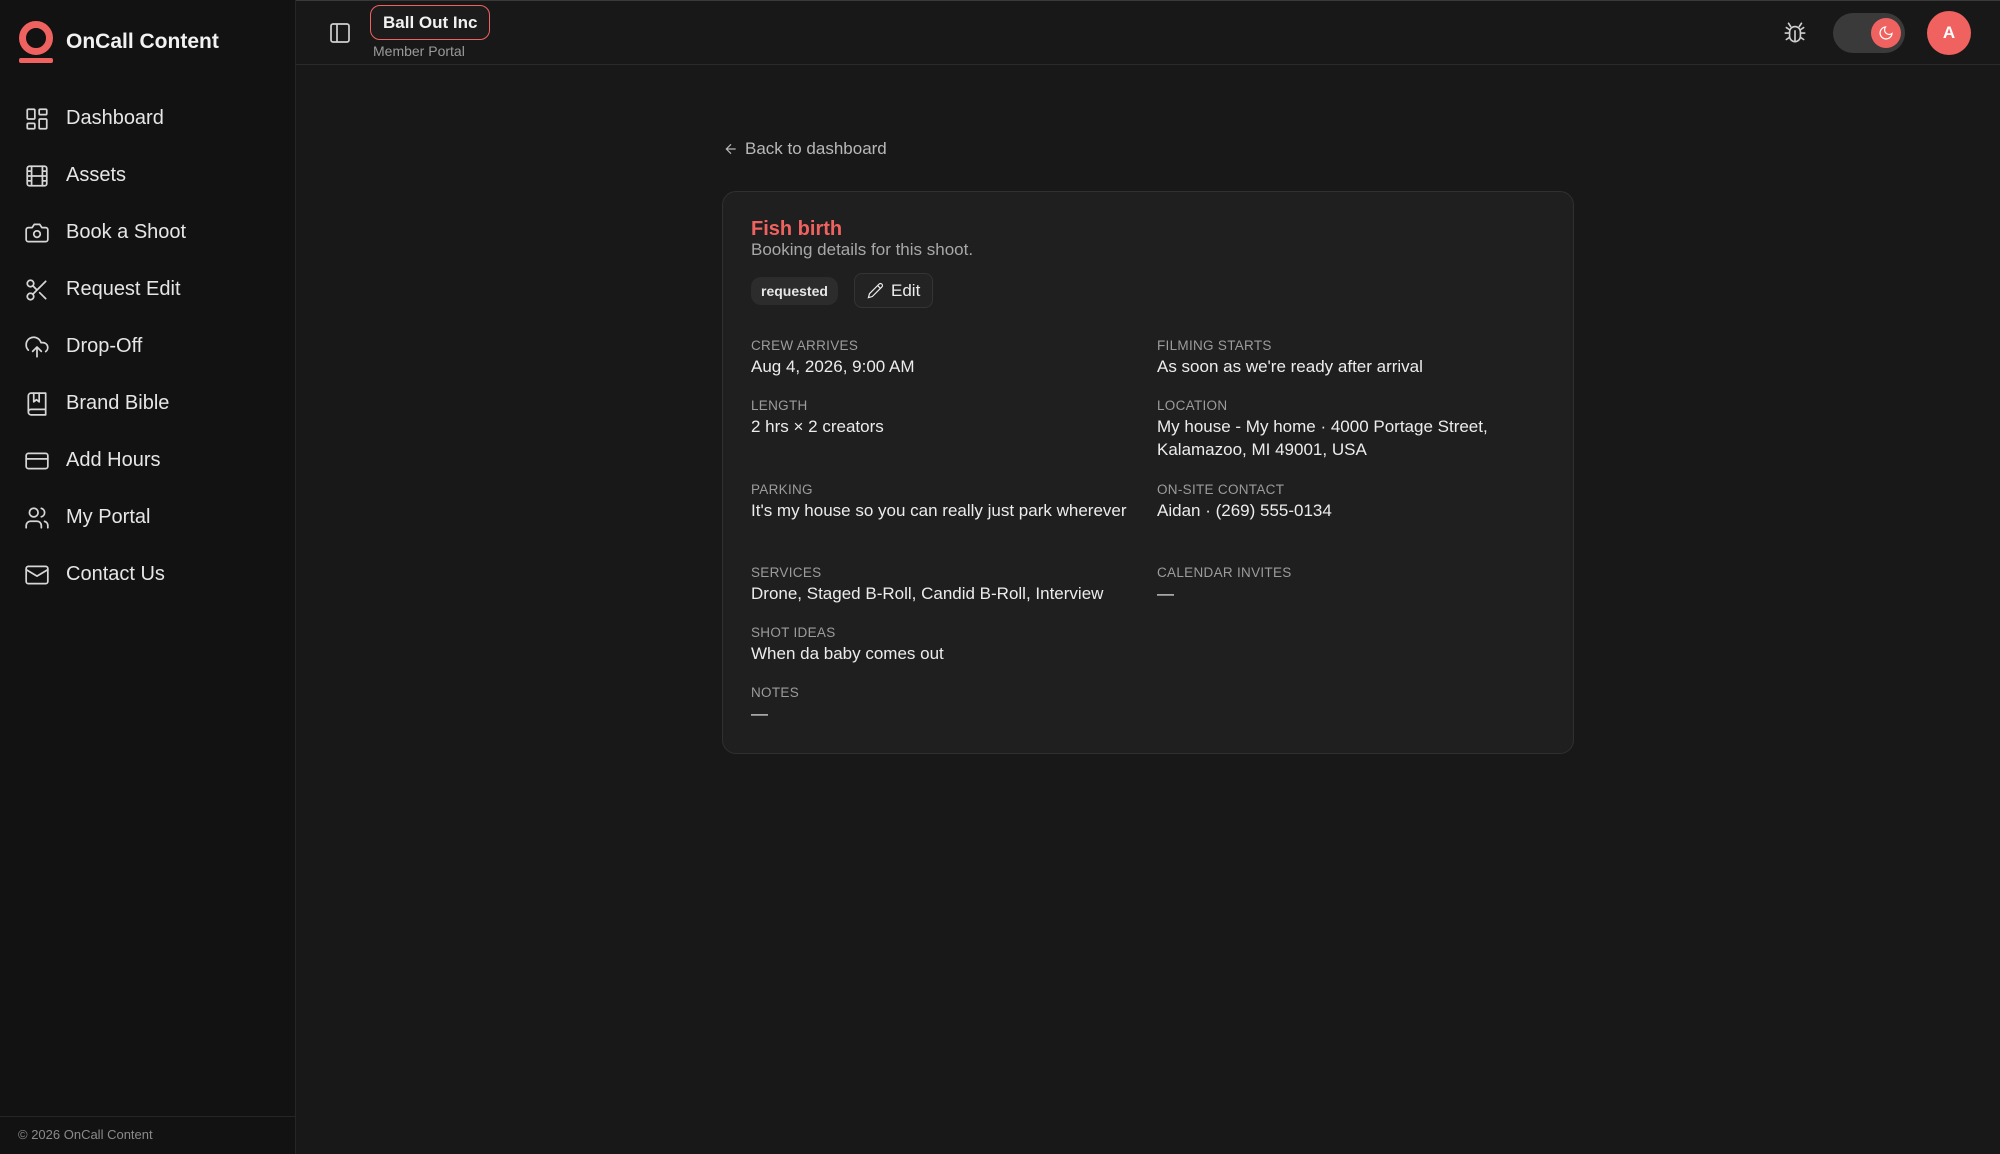 This screenshot has width=2000, height=1154. Describe the element at coordinates (1192, 405) in the screenshot. I see `field-label: LOCATION` at that location.